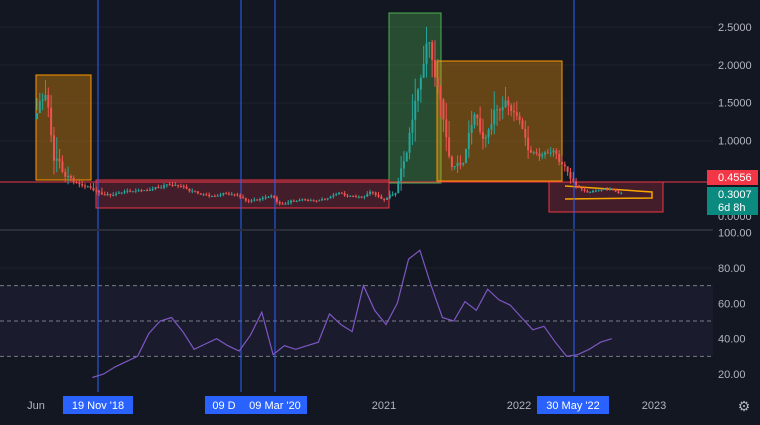 Image resolution: width=760 pixels, height=425 pixels. What do you see at coordinates (732, 375) in the screenshot?
I see `rsi-tick-label: 20.00` at bounding box center [732, 375].